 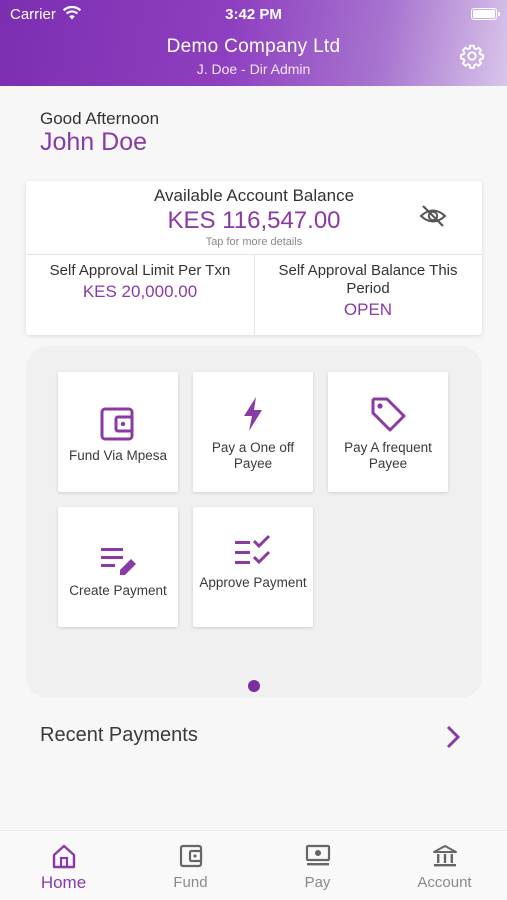 What do you see at coordinates (118, 590) in the screenshot?
I see `tile-label: Create Payment` at bounding box center [118, 590].